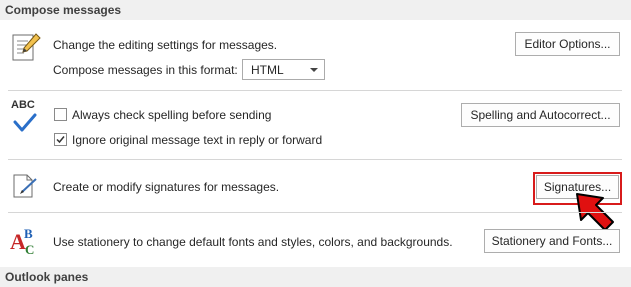 This screenshot has width=631, height=287. I want to click on edit-settings-icon, so click(26, 47).